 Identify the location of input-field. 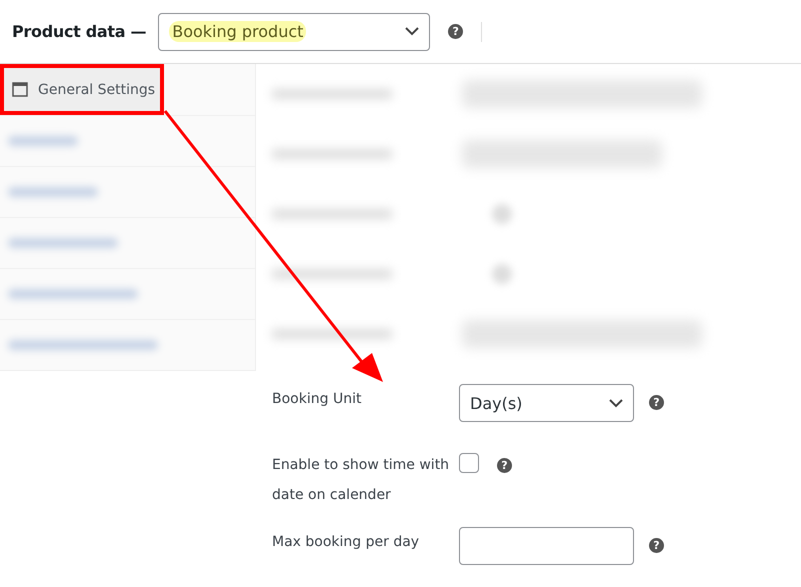
(546, 546).